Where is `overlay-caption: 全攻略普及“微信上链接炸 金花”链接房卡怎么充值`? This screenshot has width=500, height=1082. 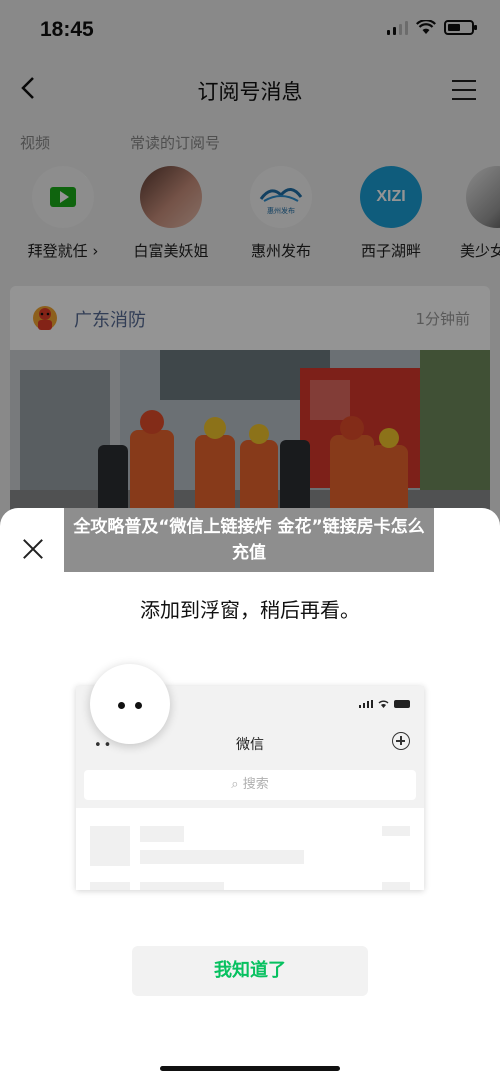 overlay-caption: 全攻略普及“微信上链接炸 金花”链接房卡怎么充值 is located at coordinates (249, 540).